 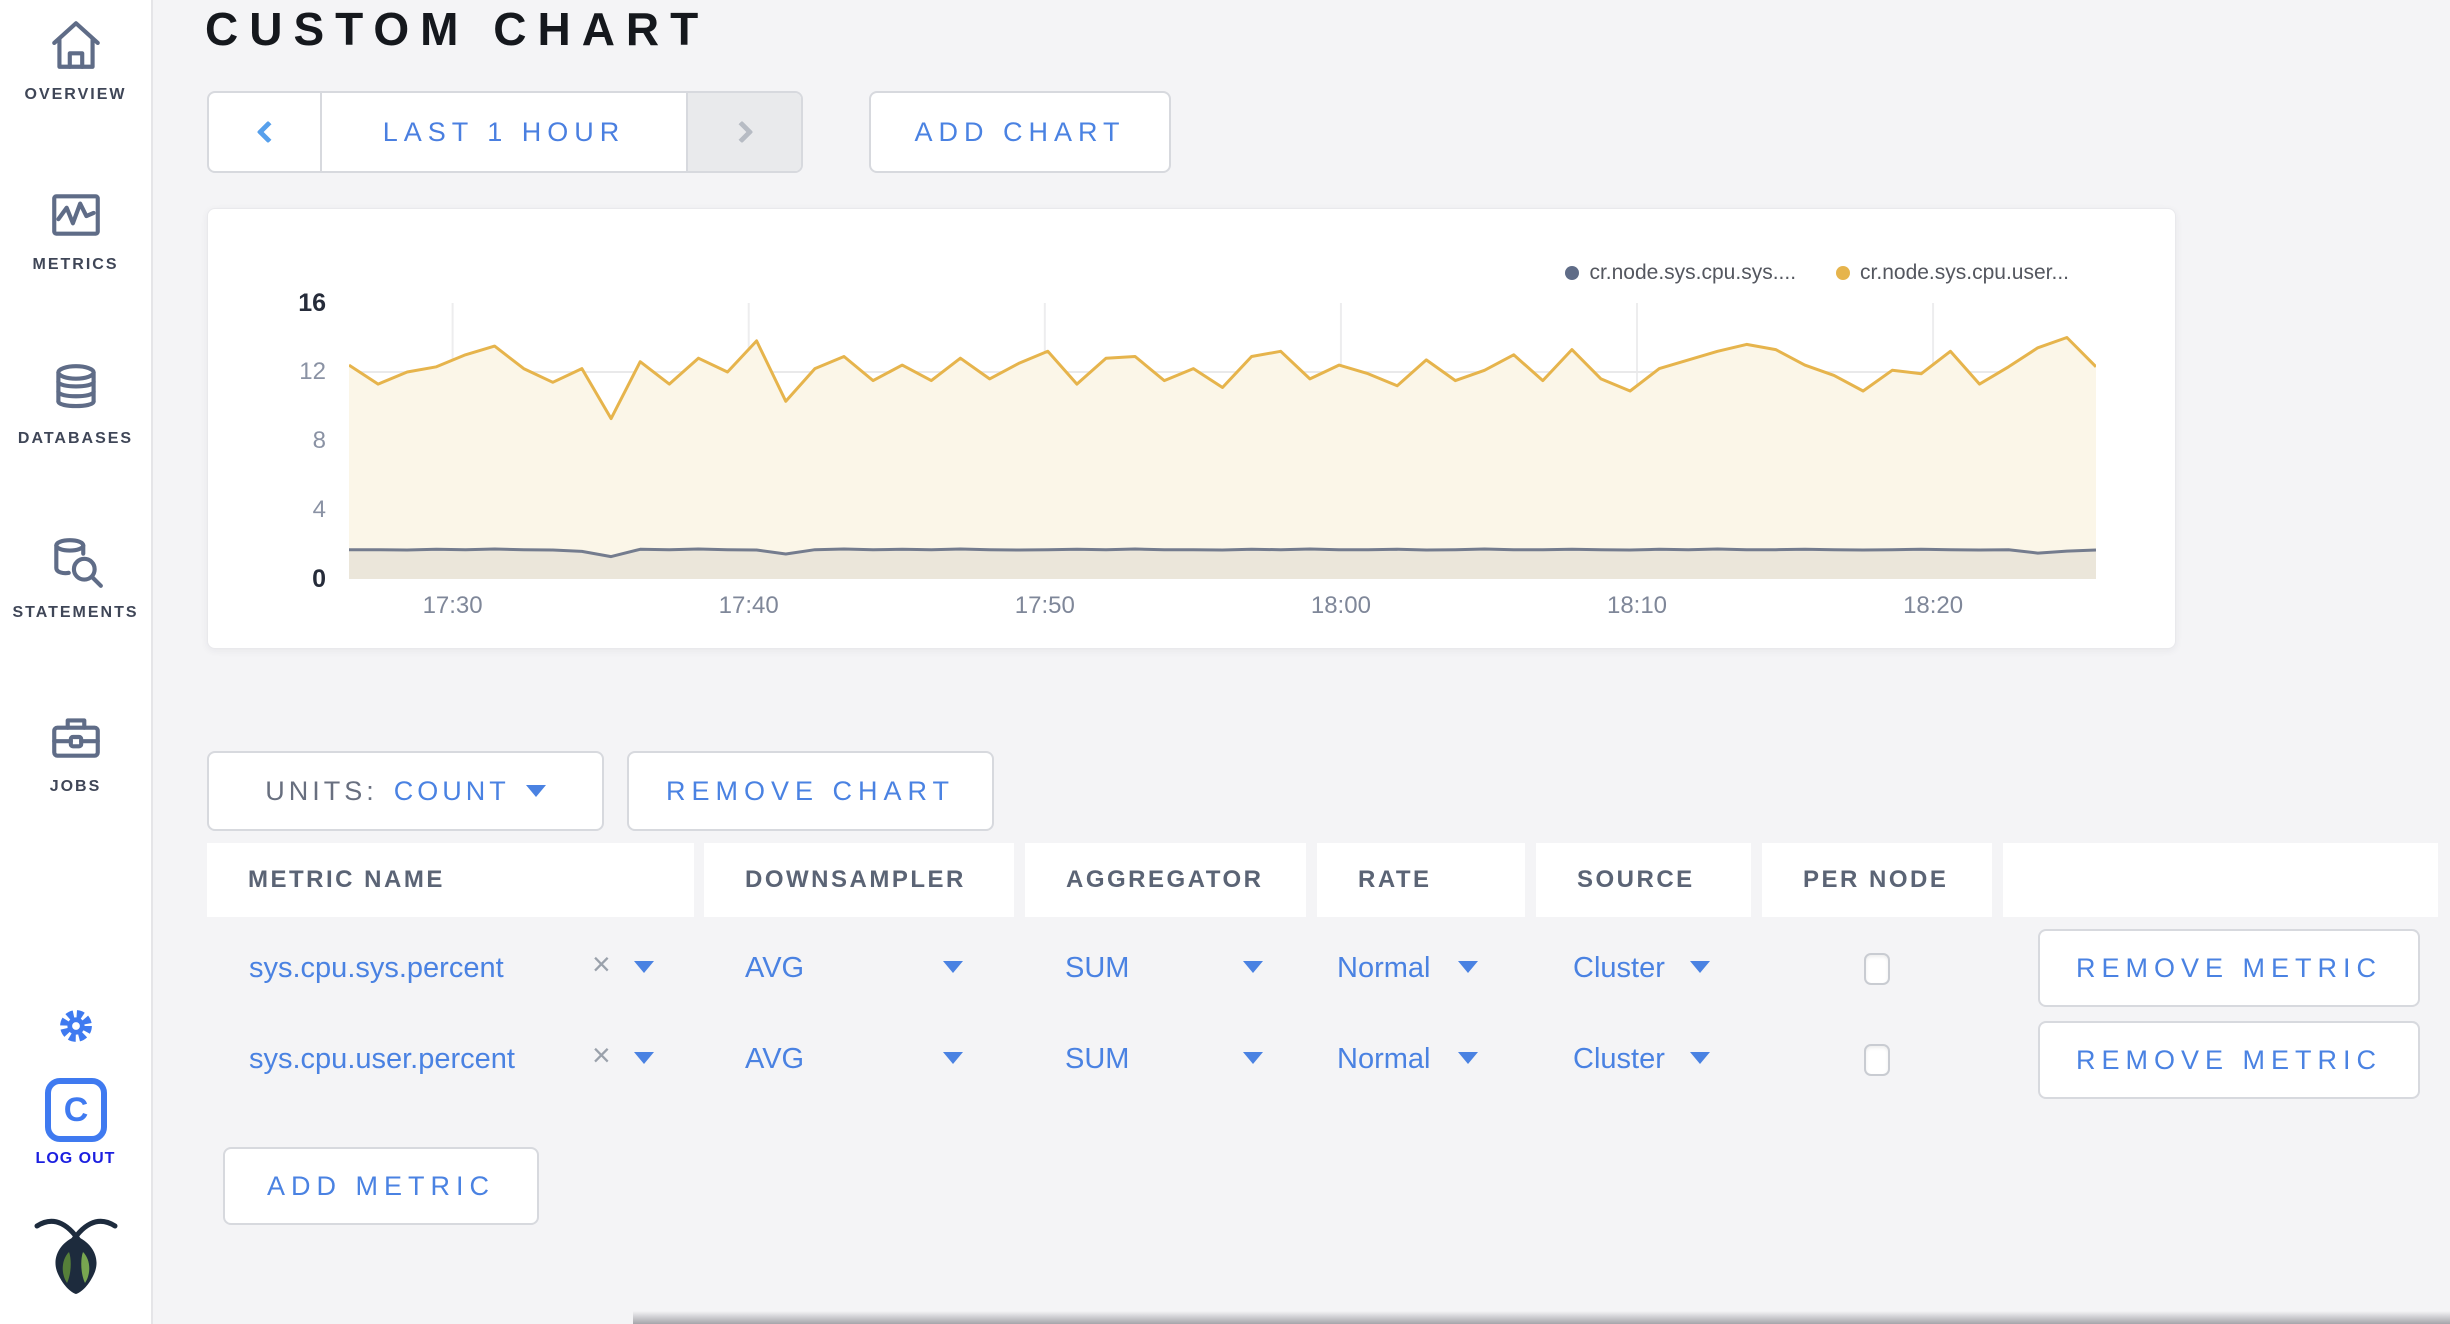 What do you see at coordinates (75, 563) in the screenshot?
I see `database-search-icon` at bounding box center [75, 563].